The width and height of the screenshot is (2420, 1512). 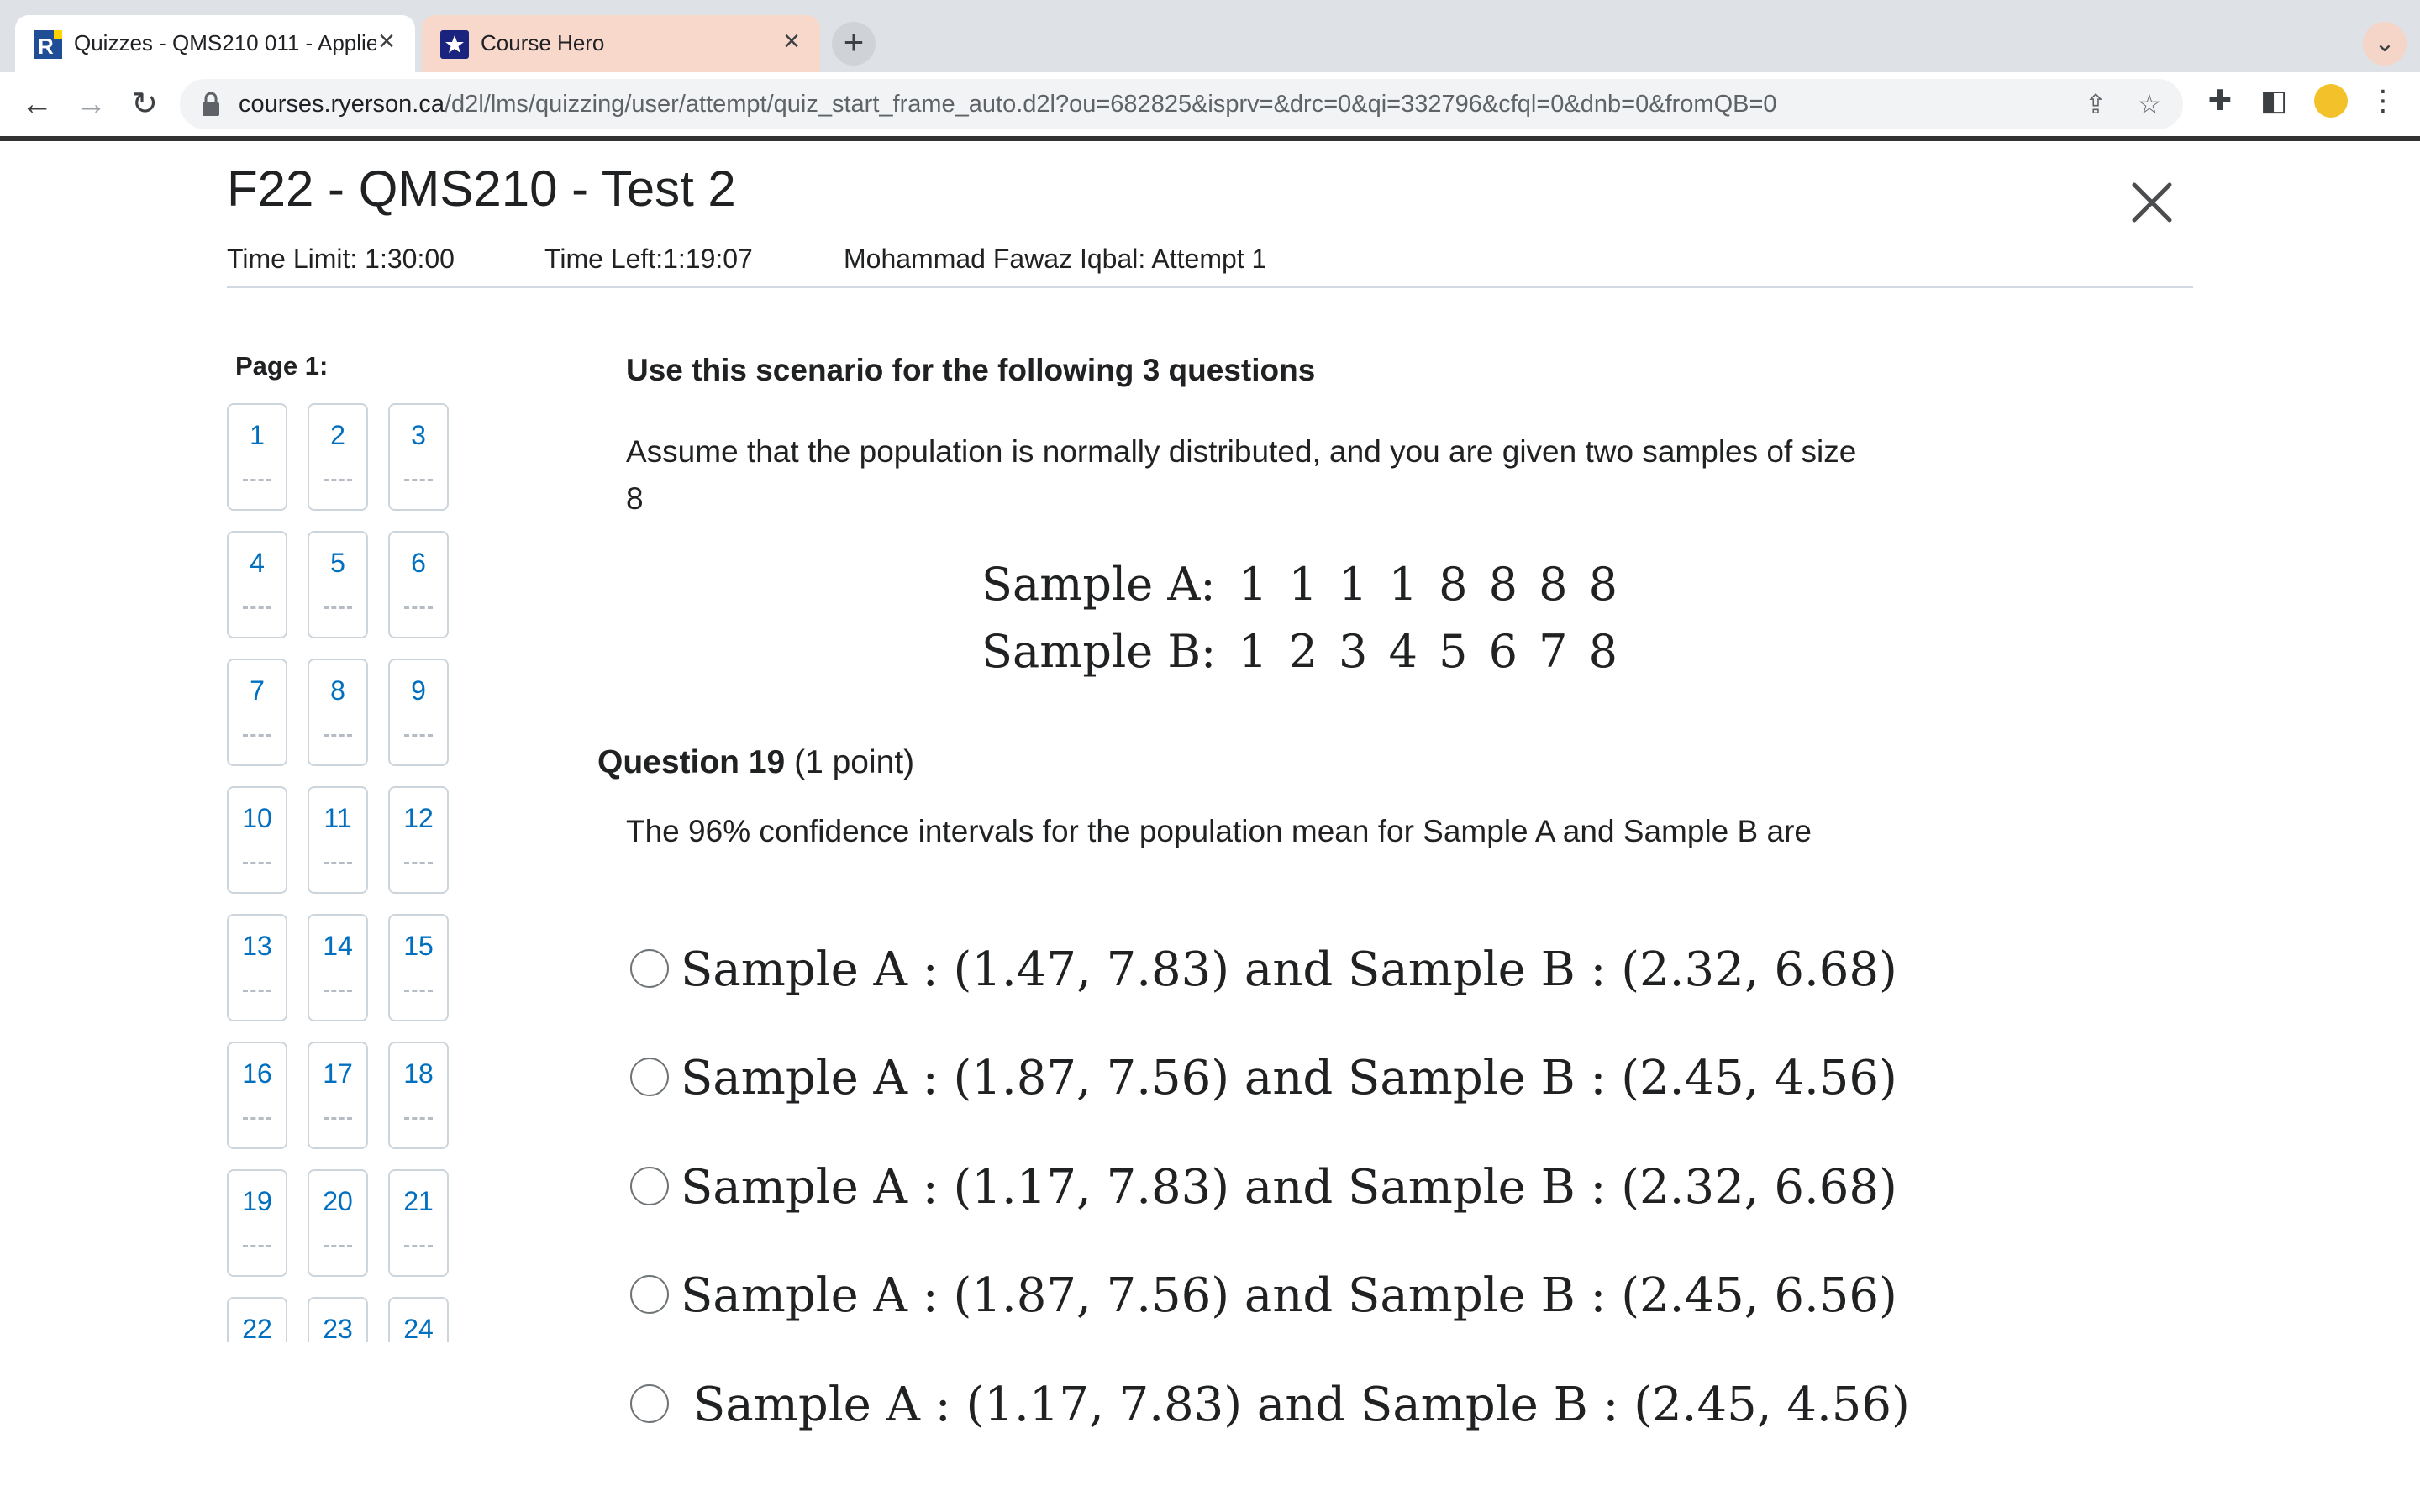 What do you see at coordinates (257, 690) in the screenshot?
I see `question-nav-number: 7` at bounding box center [257, 690].